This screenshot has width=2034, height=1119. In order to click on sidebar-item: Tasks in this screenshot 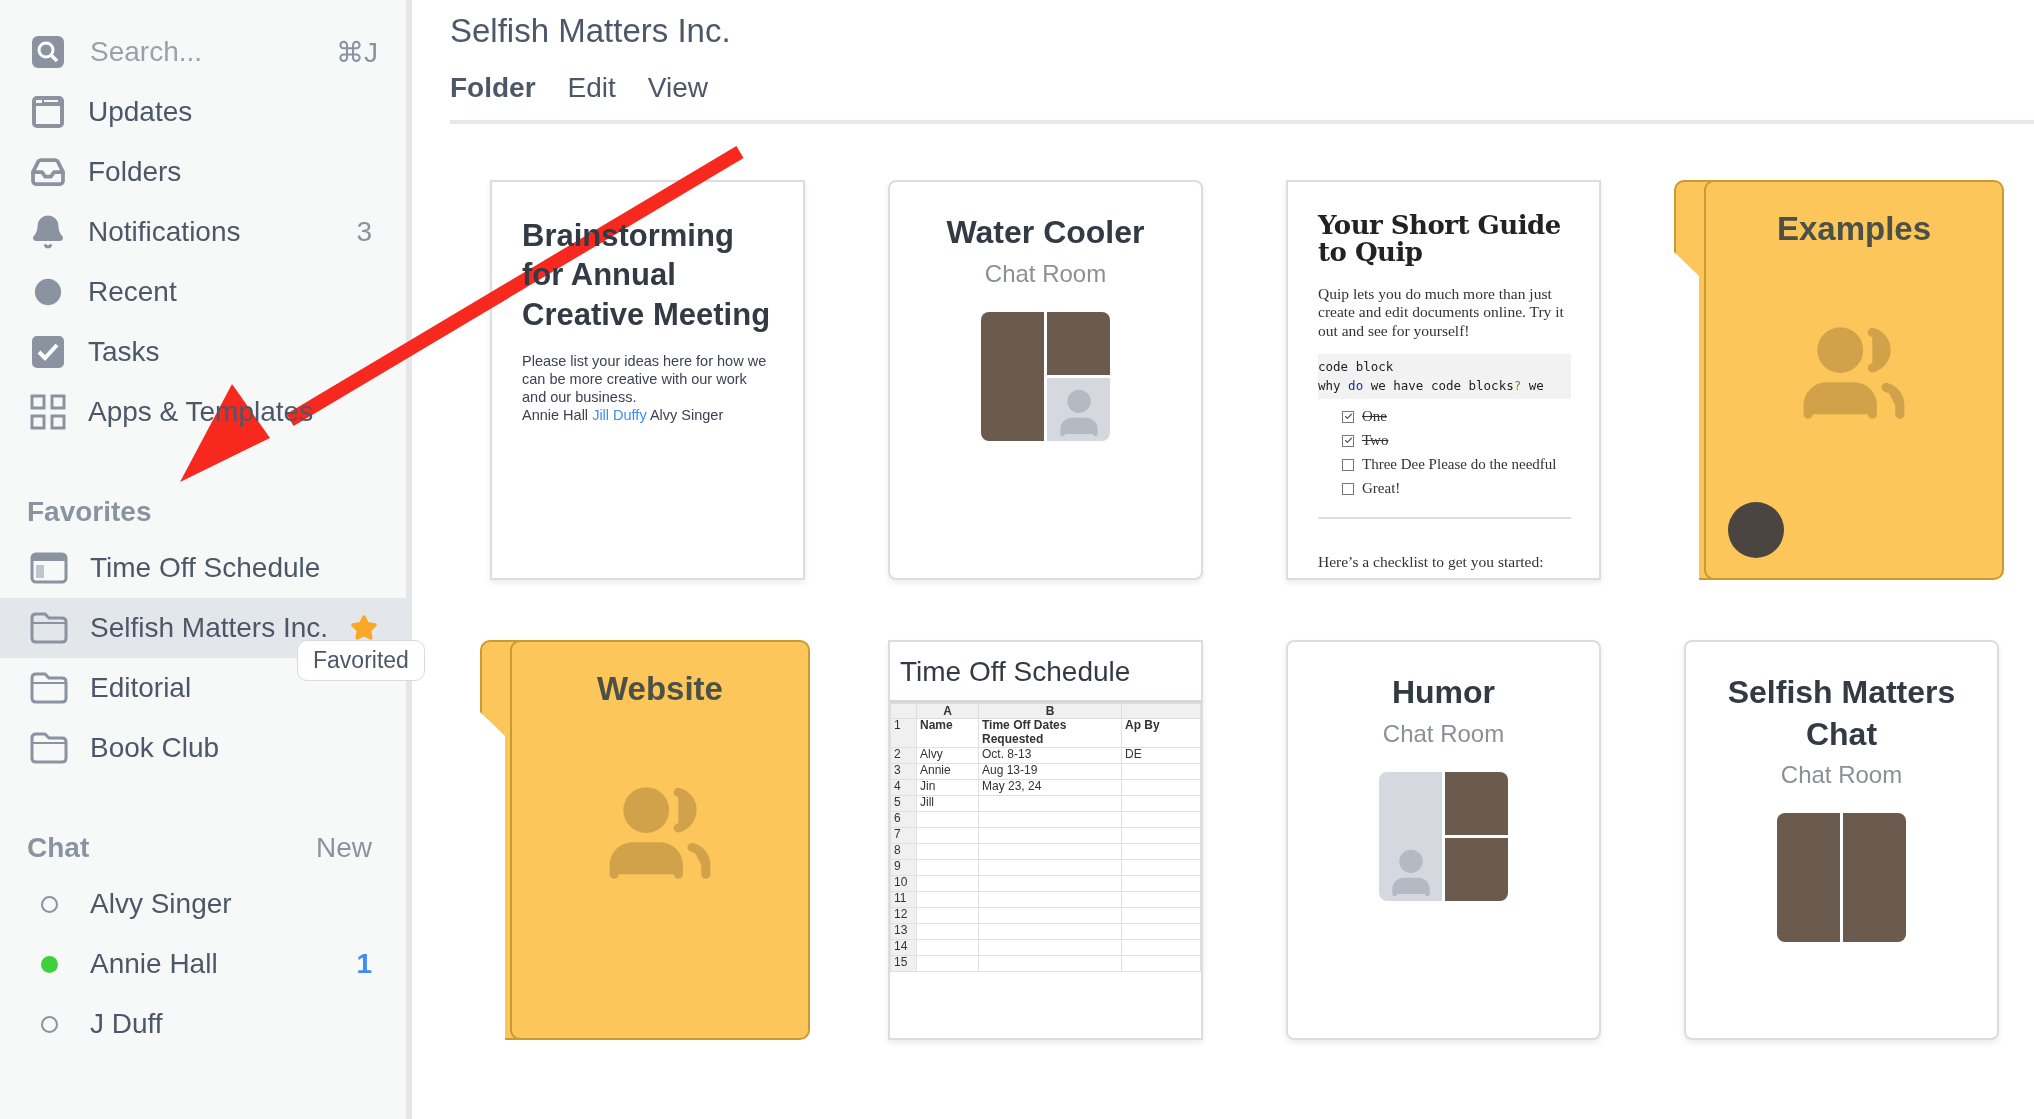, I will do `click(203, 352)`.